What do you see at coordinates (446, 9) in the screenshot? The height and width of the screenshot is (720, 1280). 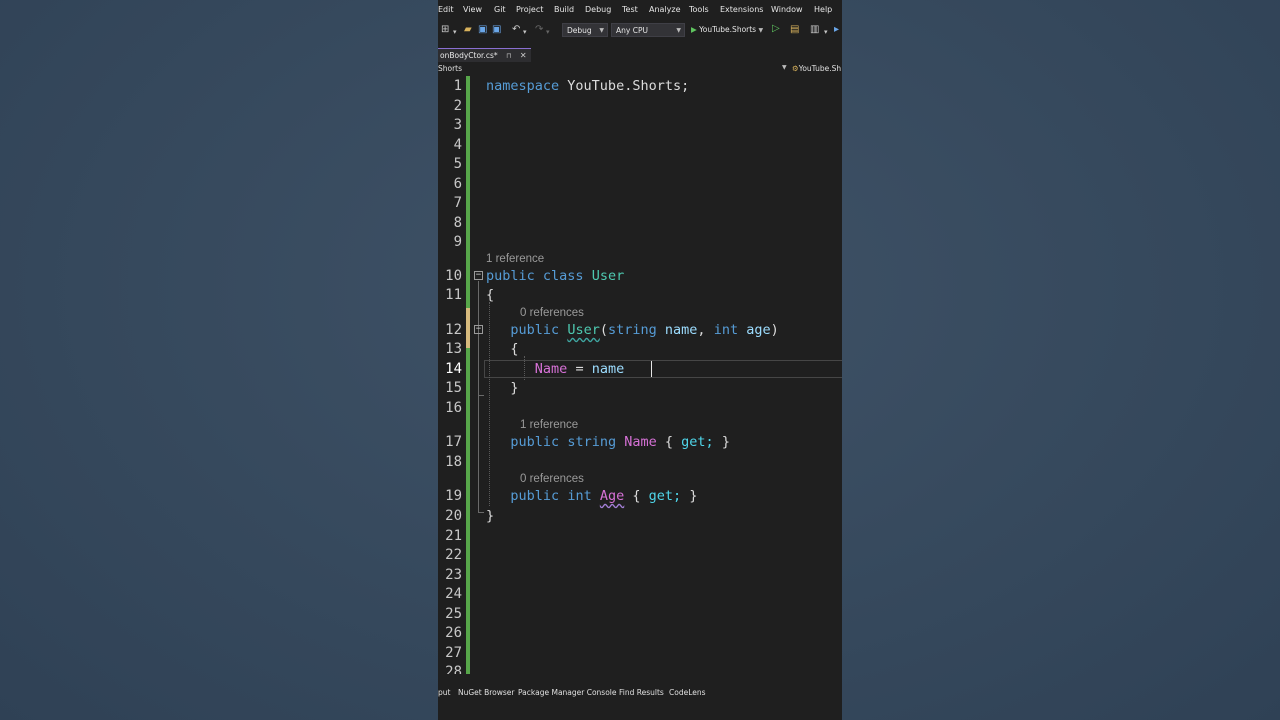 I see `menu-edit: Edit` at bounding box center [446, 9].